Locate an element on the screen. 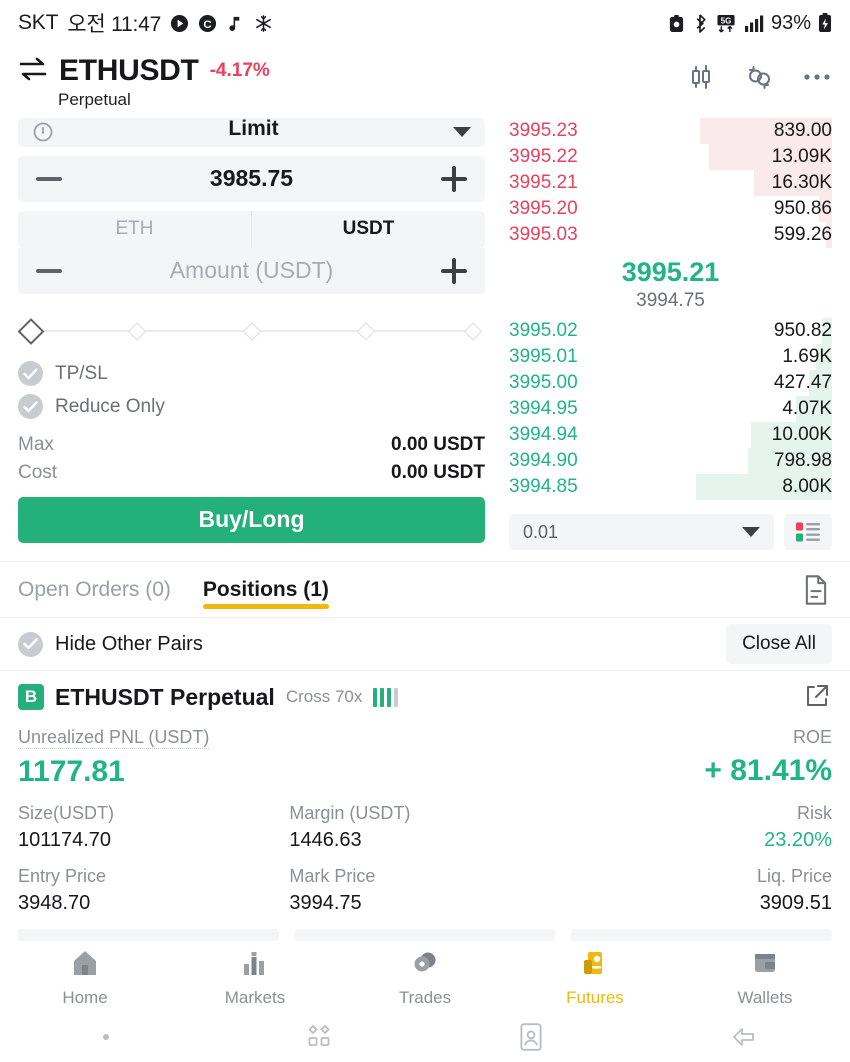 This screenshot has width=850, height=1062. amount-stepper: Amount (USDT) is located at coordinates (251, 270).